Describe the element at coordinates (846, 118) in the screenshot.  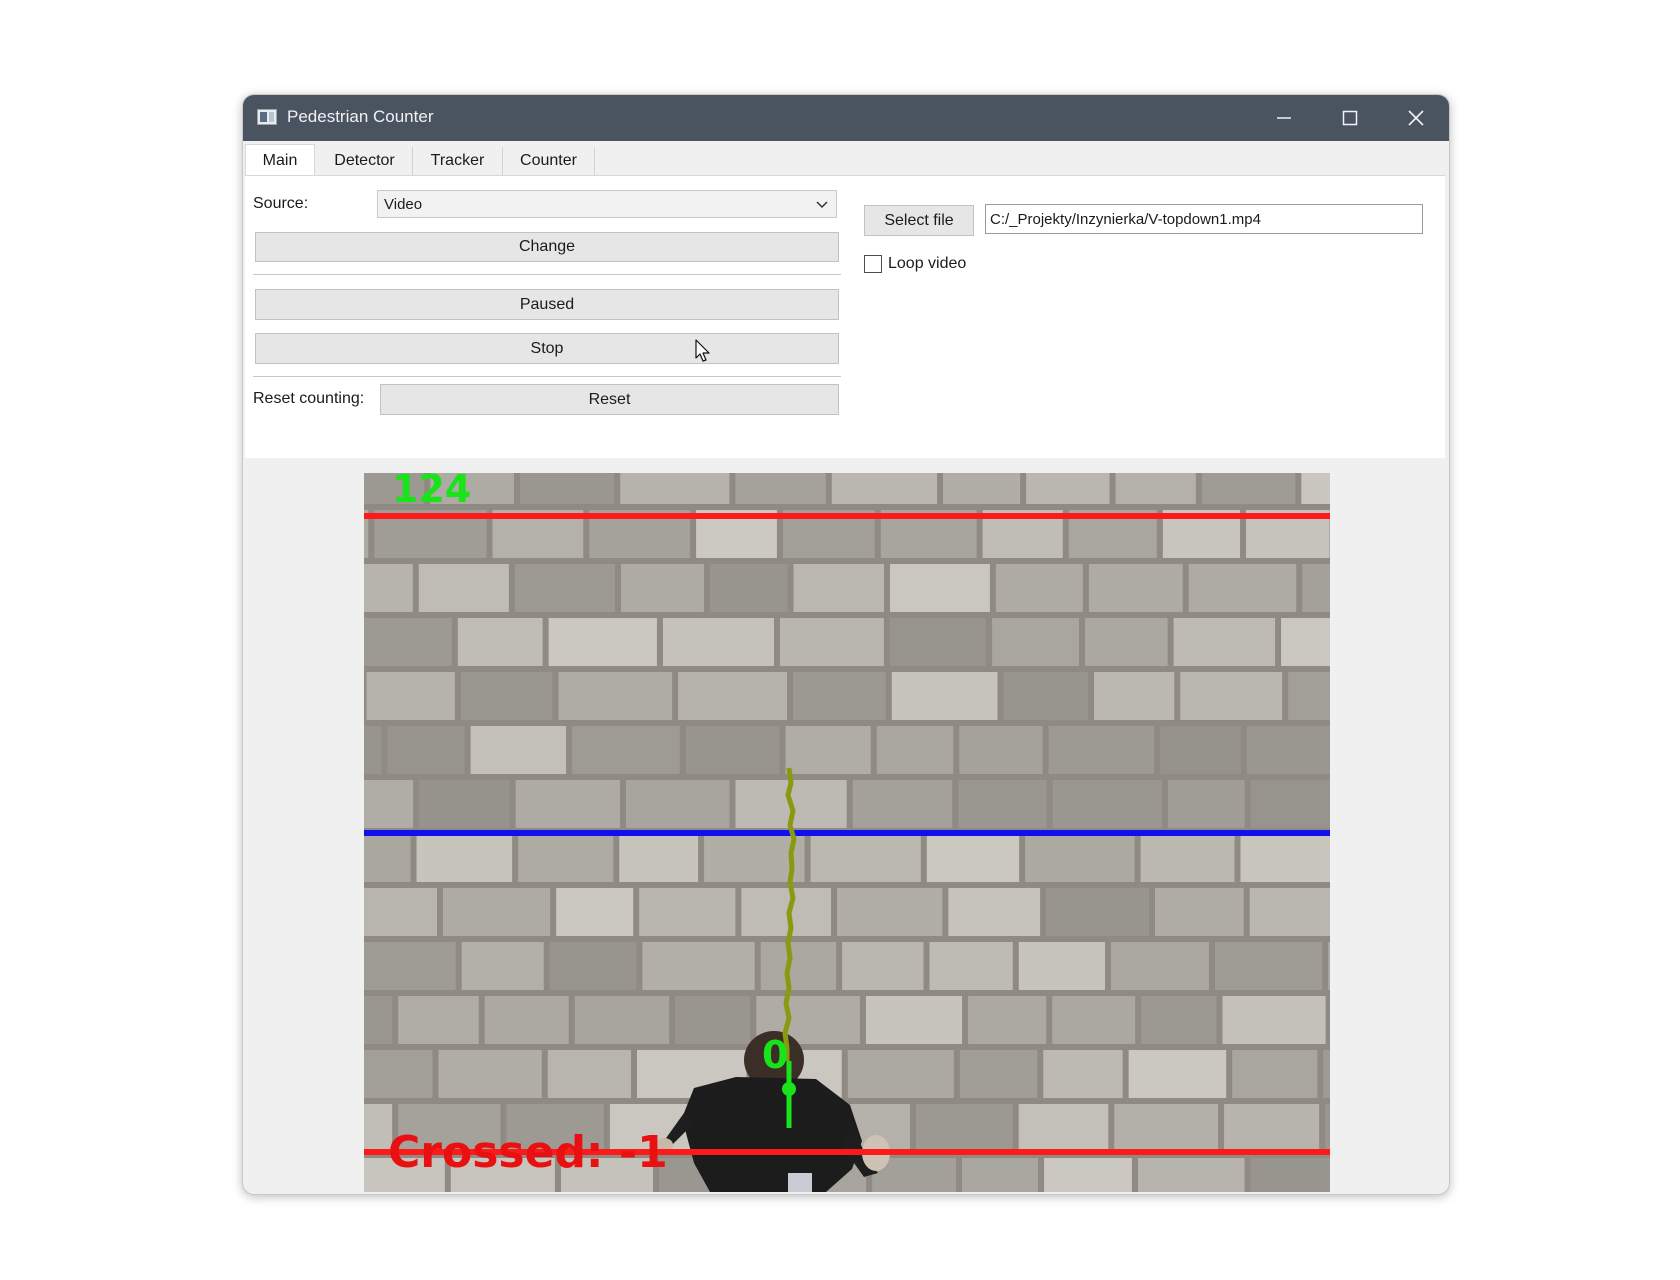
I see `title-bar: Pedestrian Counter` at that location.